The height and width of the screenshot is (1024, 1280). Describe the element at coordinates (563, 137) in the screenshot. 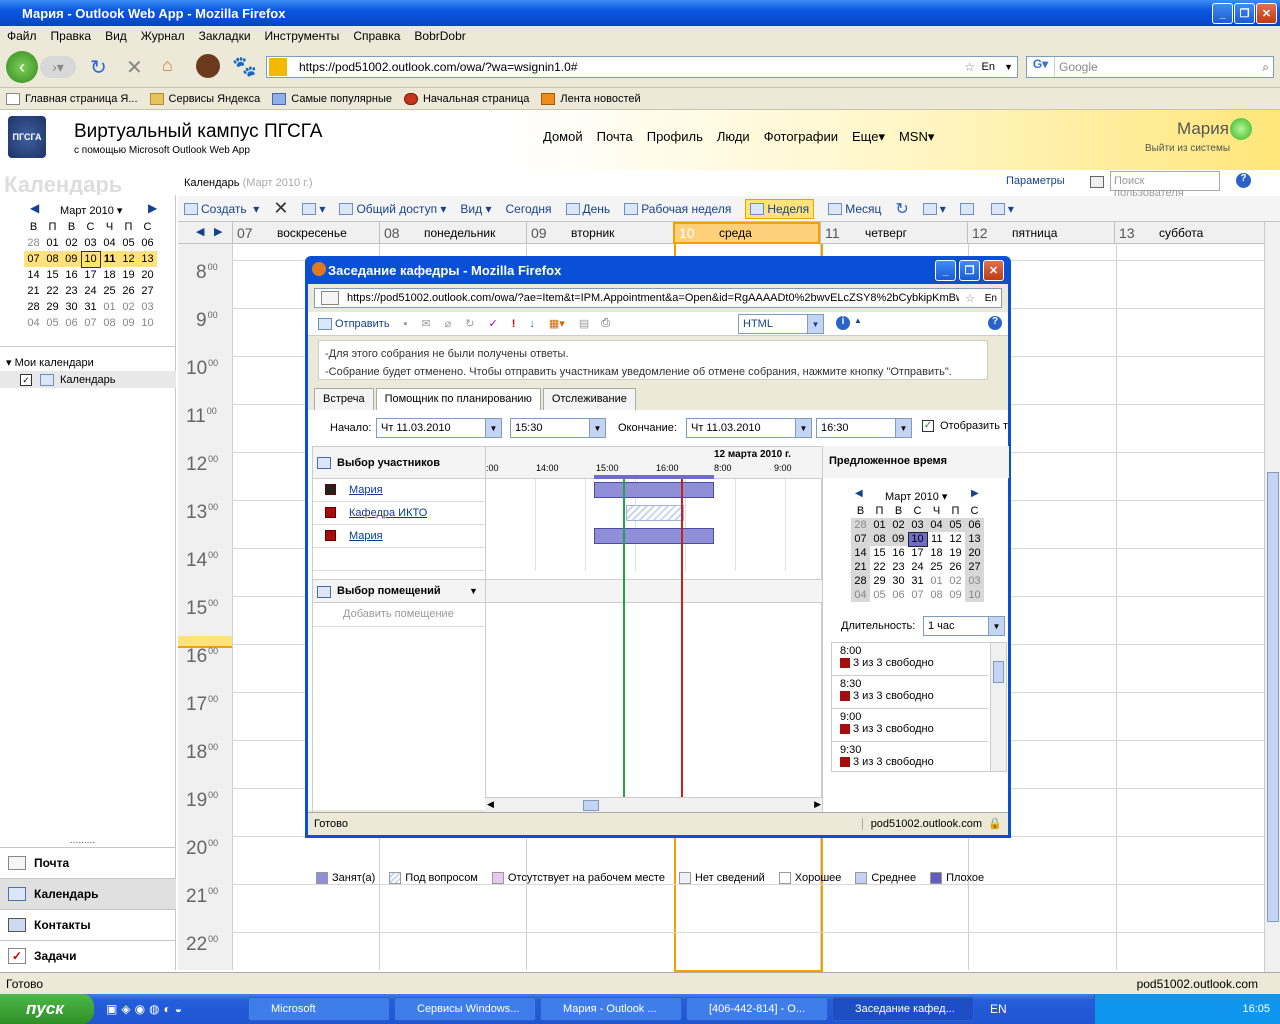

I see `nav-home: Домой` at that location.